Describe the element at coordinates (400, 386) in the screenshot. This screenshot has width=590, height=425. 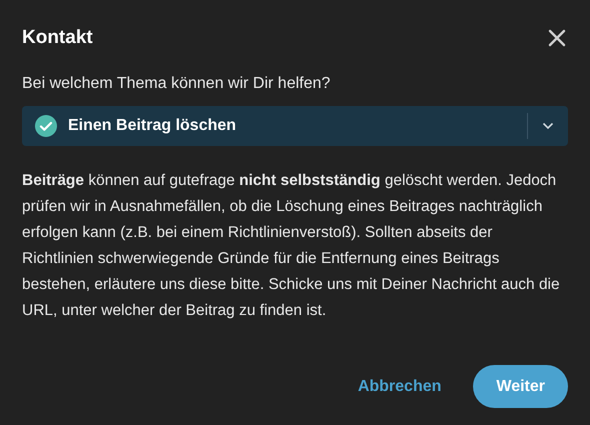
I see `cancel-button: Abbrechen` at that location.